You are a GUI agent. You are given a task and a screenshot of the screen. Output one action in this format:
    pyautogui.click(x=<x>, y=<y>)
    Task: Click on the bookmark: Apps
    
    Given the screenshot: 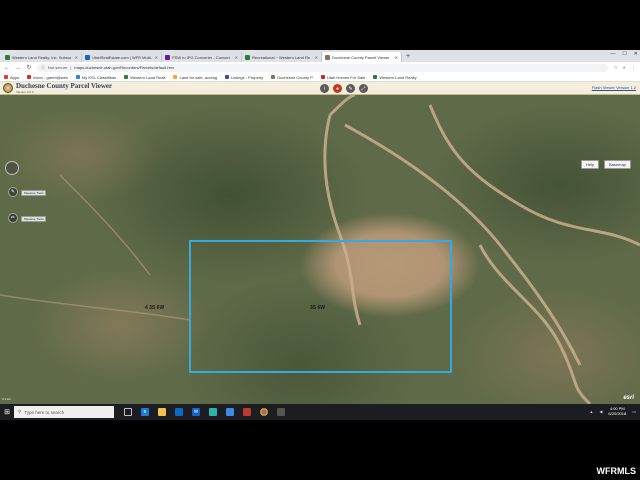 What is the action you would take?
    pyautogui.click(x=11, y=77)
    